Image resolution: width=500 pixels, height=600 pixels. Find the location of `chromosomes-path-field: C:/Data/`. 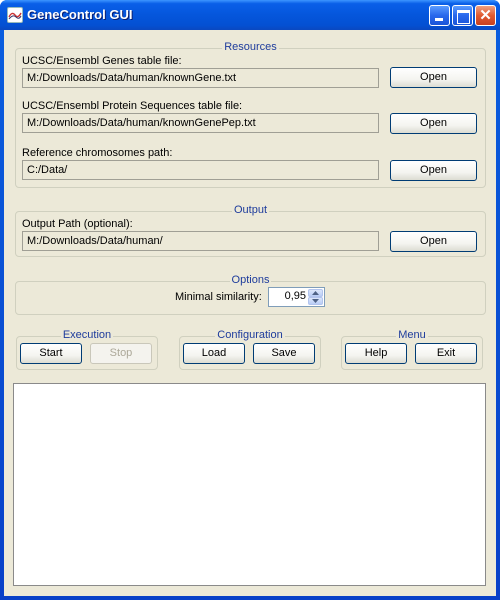

chromosomes-path-field: C:/Data/ is located at coordinates (200, 170).